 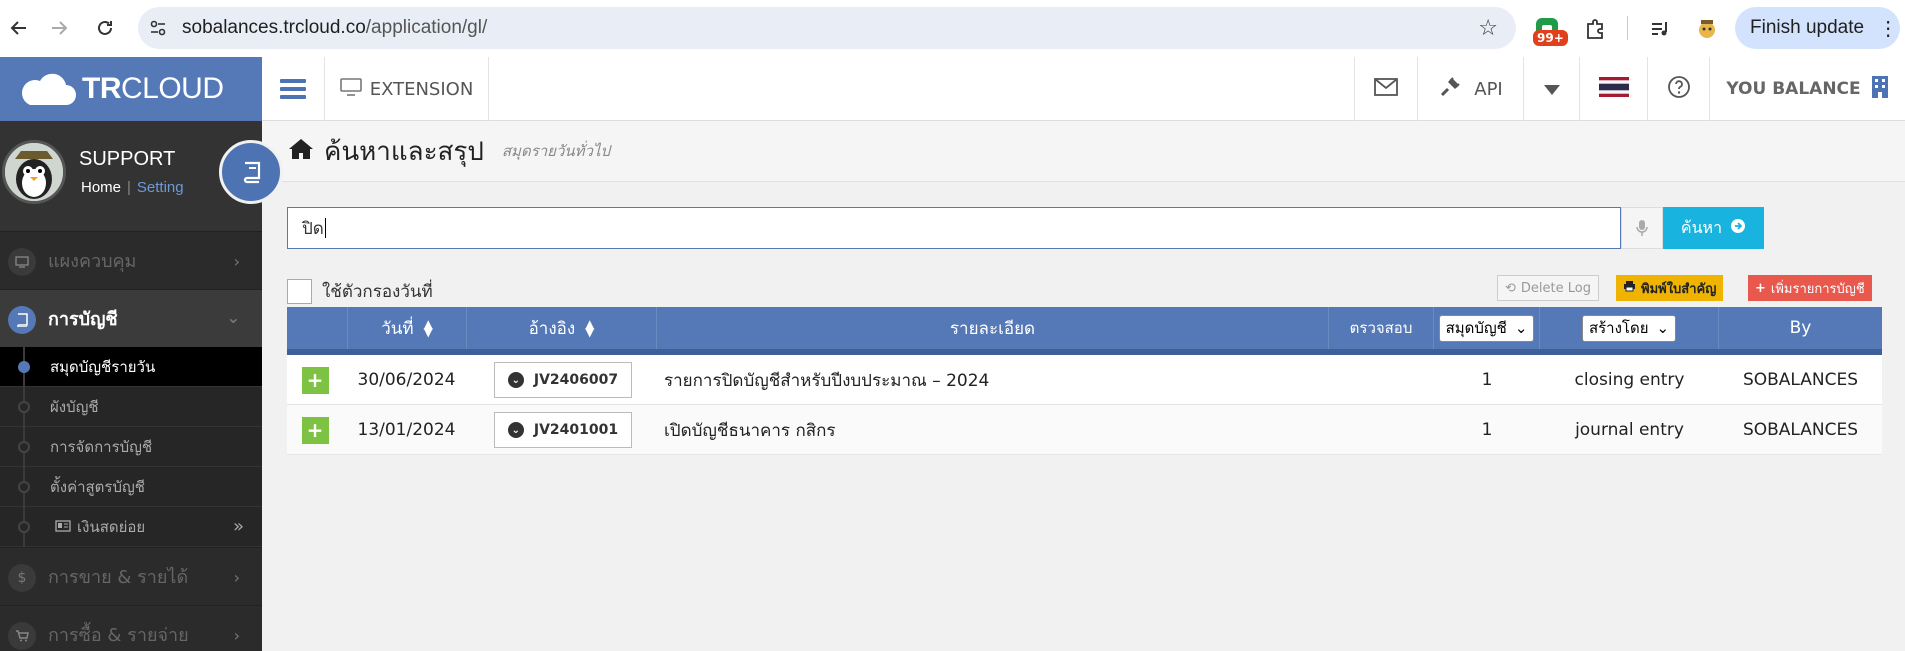 I want to click on book-icon, so click(x=22, y=320).